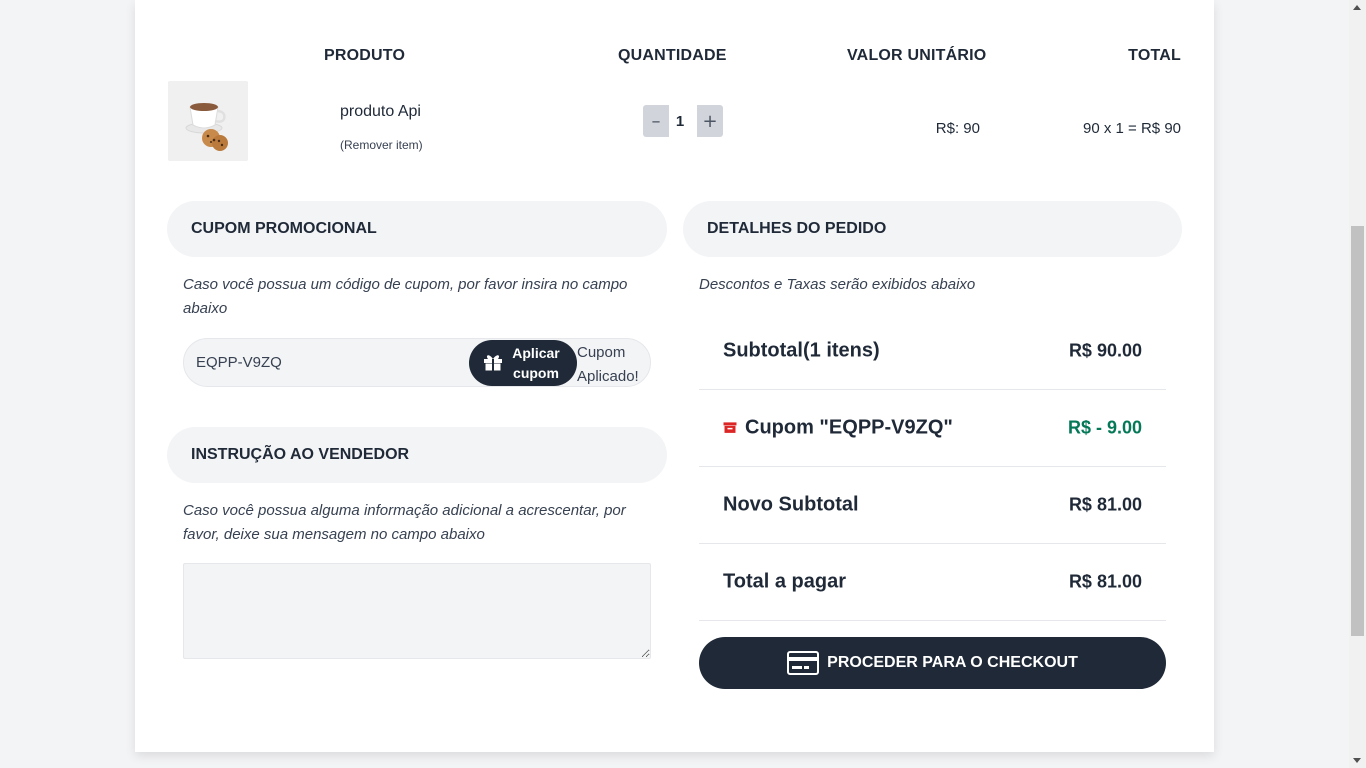  Describe the element at coordinates (801, 350) in the screenshot. I see `subtotal-label: Subtotal(1 itens)` at that location.